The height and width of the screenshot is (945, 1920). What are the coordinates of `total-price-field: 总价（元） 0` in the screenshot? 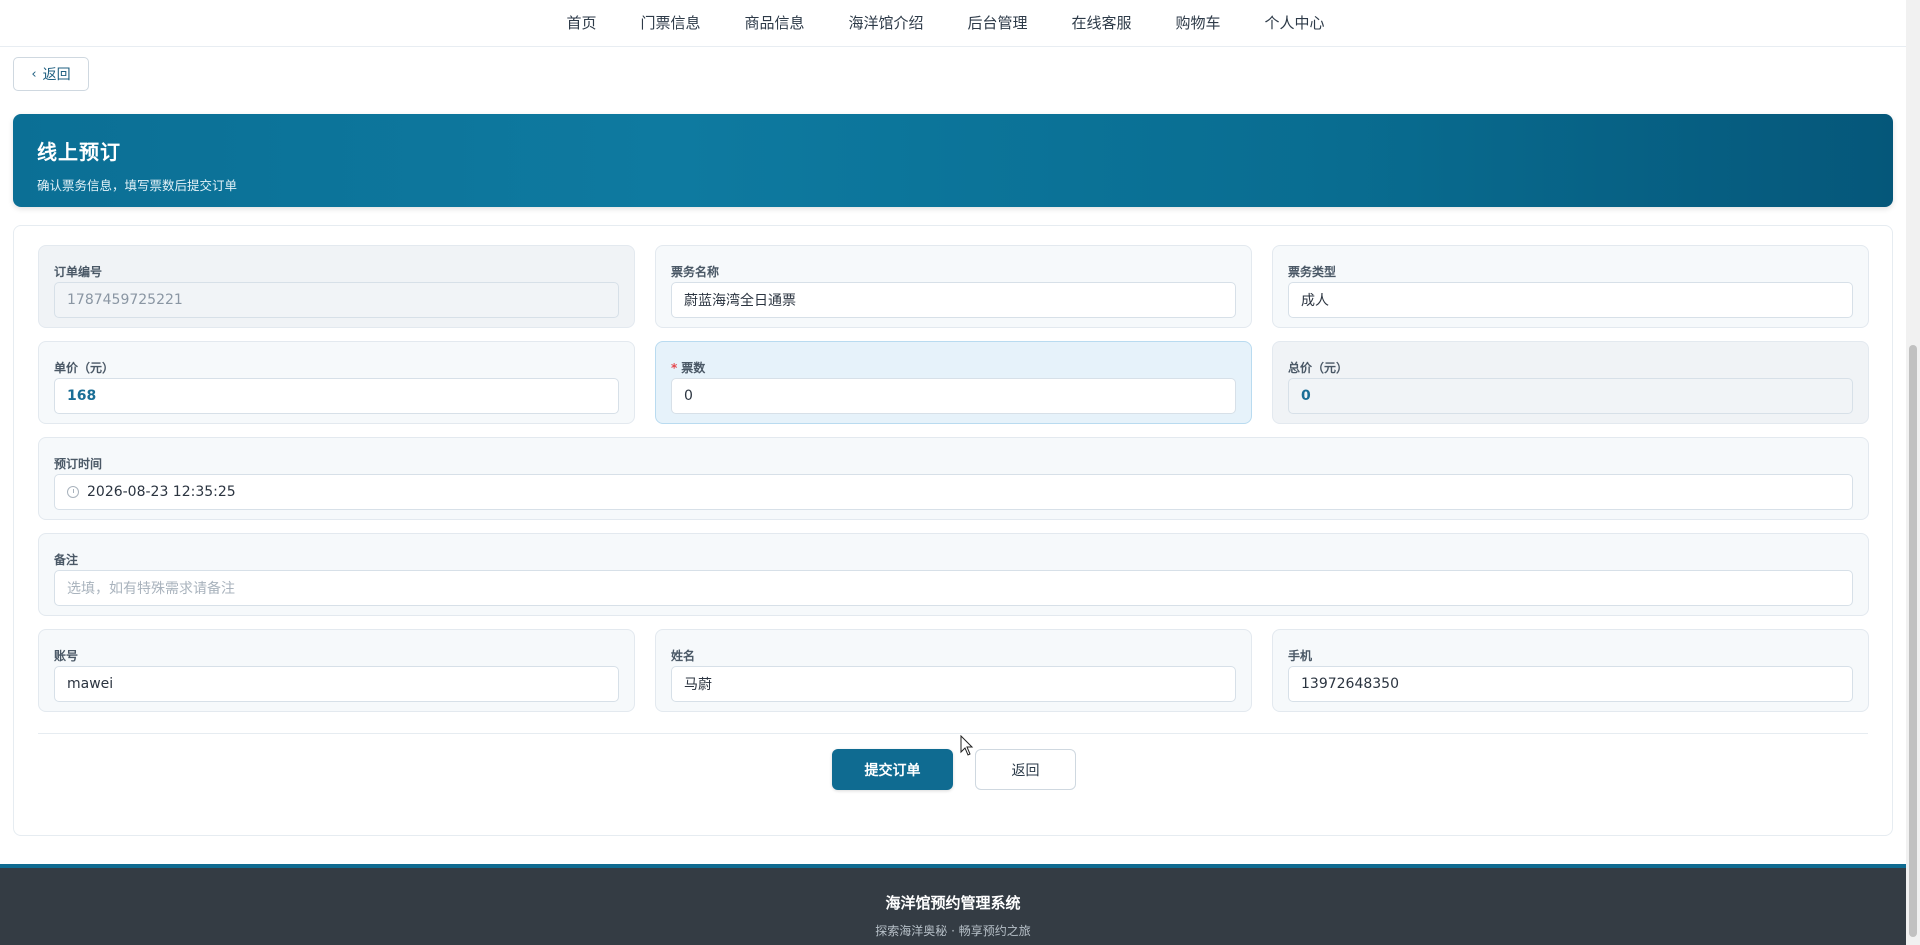 It's located at (1570, 382).